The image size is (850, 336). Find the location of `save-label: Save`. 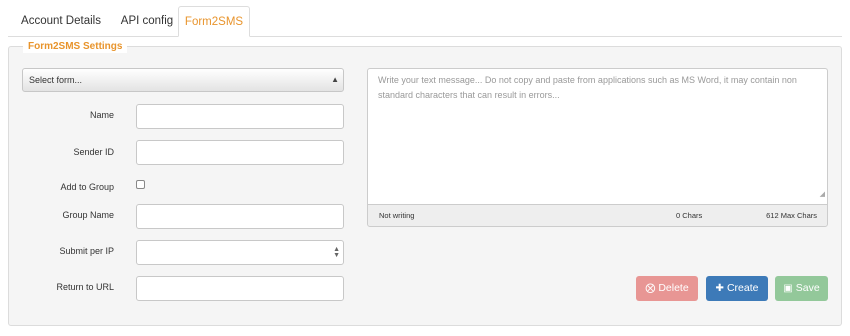

save-label: Save is located at coordinates (807, 288).